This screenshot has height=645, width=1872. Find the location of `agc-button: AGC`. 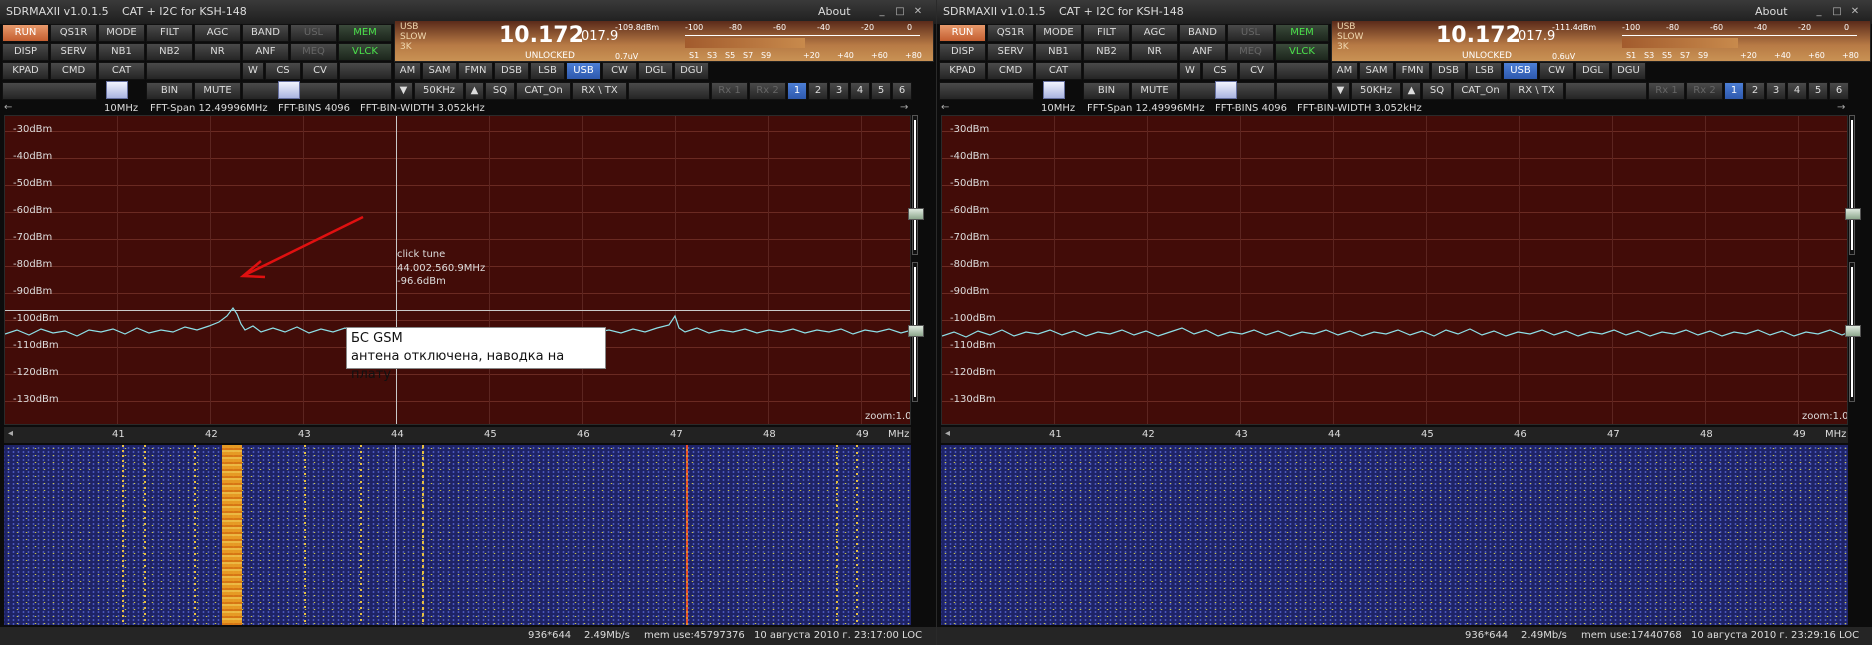

agc-button: AGC is located at coordinates (217, 33).